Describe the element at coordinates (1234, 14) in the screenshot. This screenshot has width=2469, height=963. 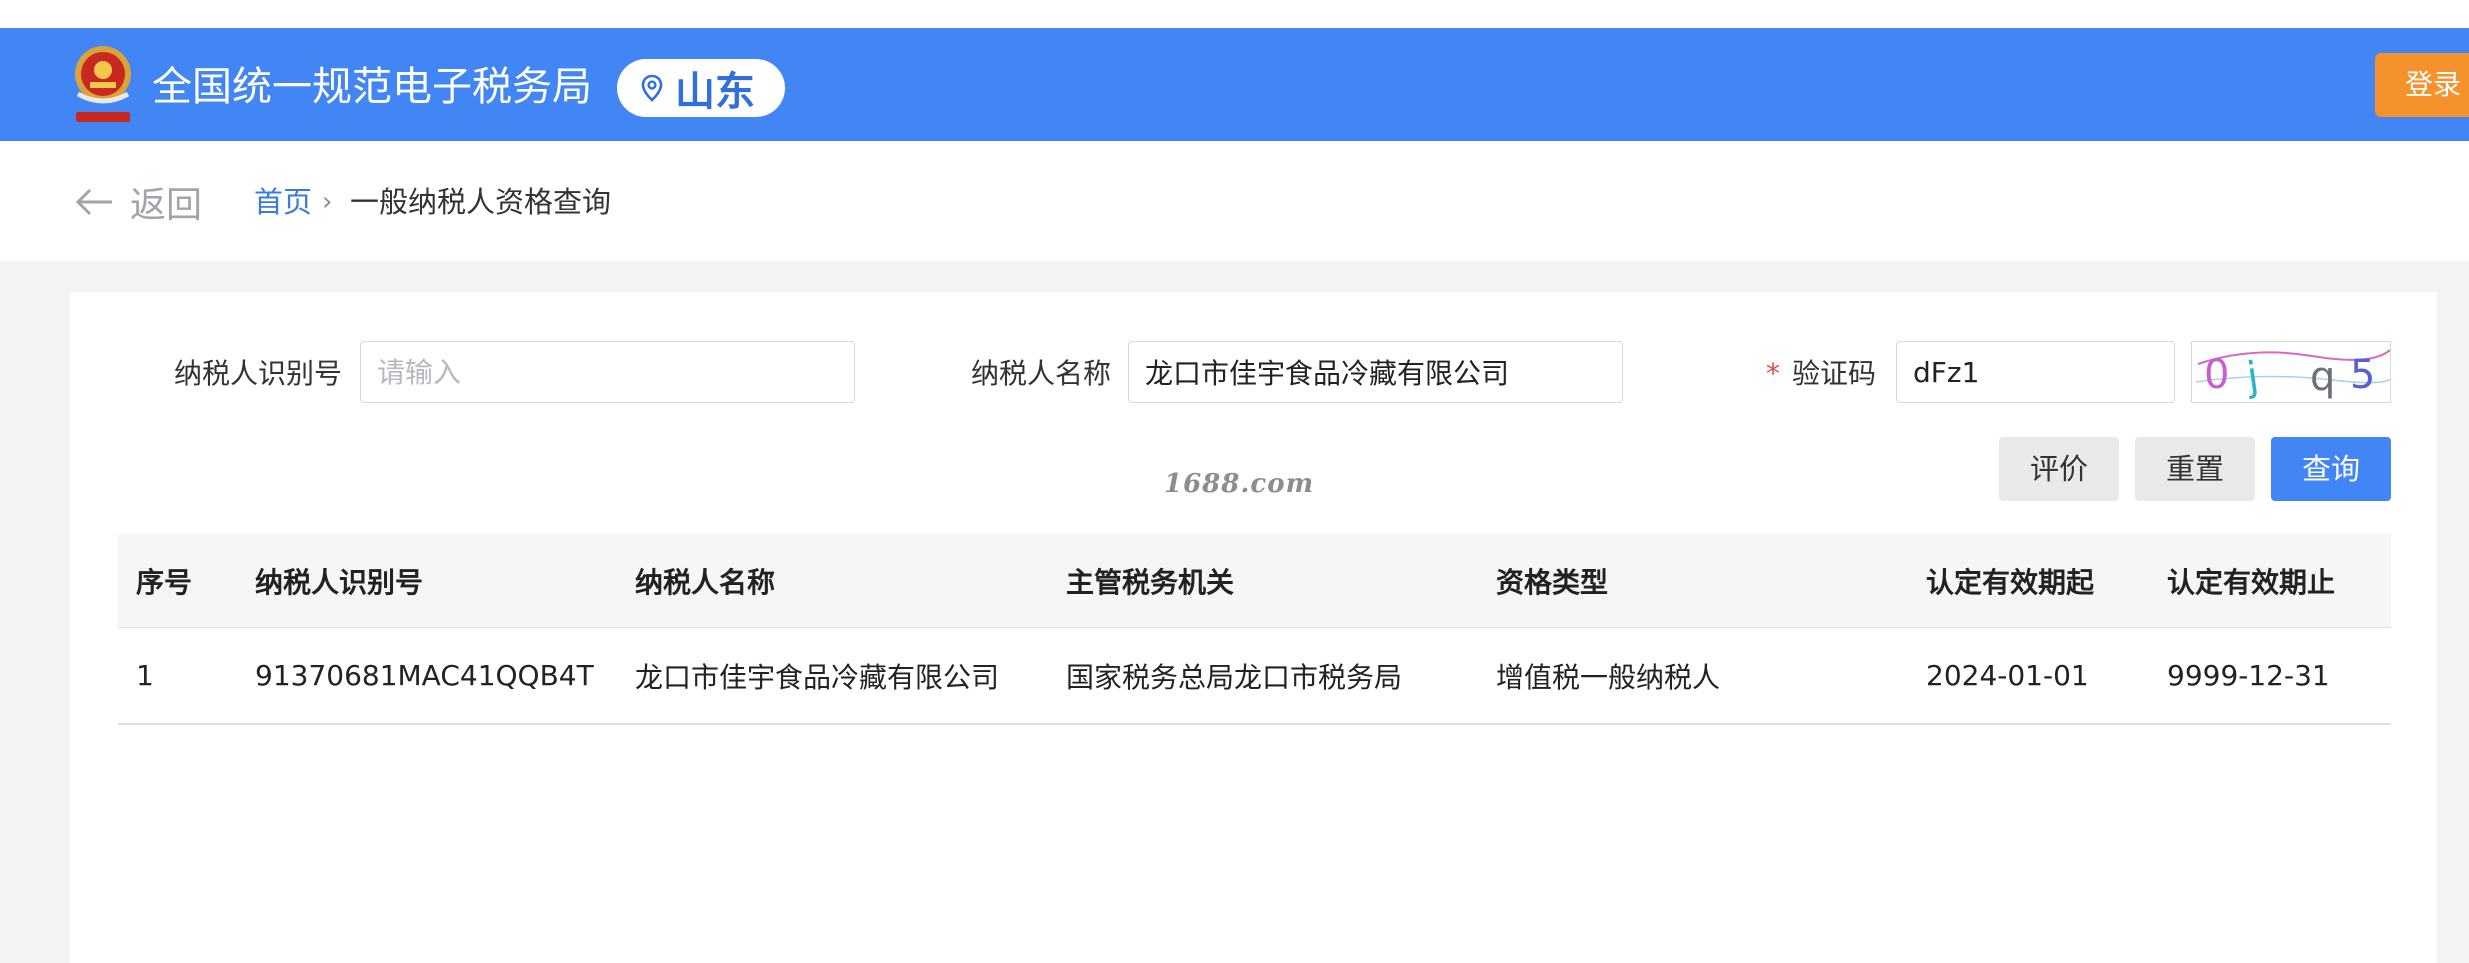
I see `browser-top-strip` at that location.